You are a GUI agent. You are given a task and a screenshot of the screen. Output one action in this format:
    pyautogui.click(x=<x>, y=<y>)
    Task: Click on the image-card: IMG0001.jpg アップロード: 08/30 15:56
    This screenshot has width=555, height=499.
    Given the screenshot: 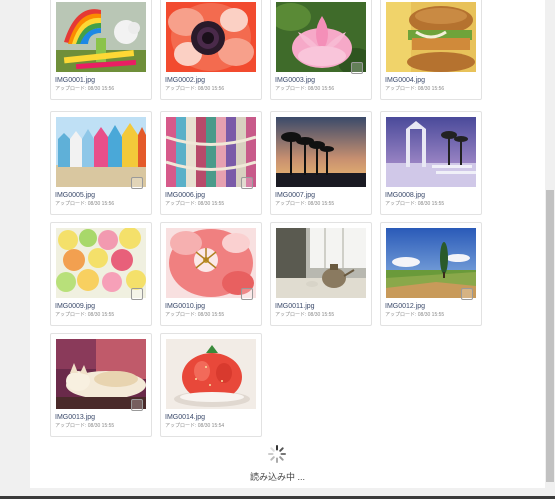 What is the action you would take?
    pyautogui.click(x=101, y=50)
    